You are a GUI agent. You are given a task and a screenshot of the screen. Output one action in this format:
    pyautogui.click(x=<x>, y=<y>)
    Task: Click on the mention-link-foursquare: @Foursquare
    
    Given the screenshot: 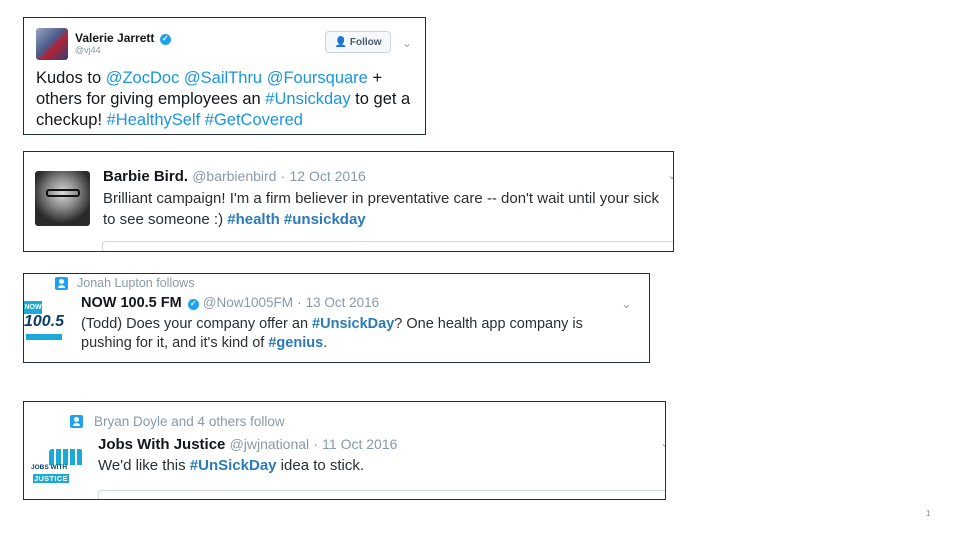 What is the action you would take?
    pyautogui.click(x=317, y=78)
    